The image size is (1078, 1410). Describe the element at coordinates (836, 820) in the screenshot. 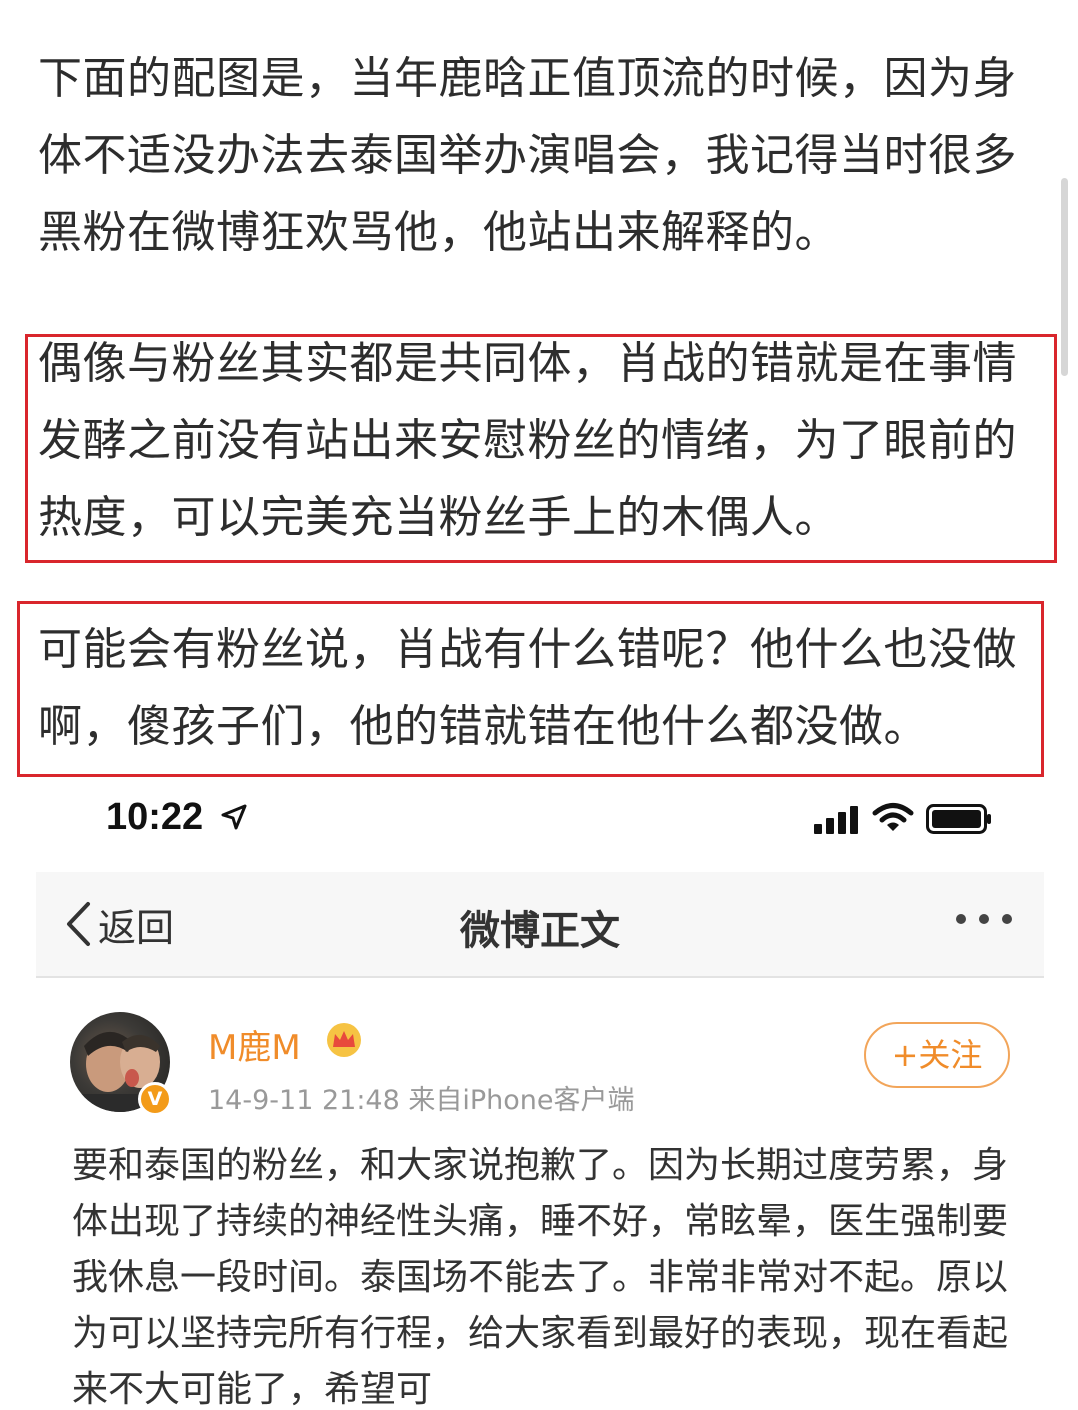

I see `signal-icon` at that location.